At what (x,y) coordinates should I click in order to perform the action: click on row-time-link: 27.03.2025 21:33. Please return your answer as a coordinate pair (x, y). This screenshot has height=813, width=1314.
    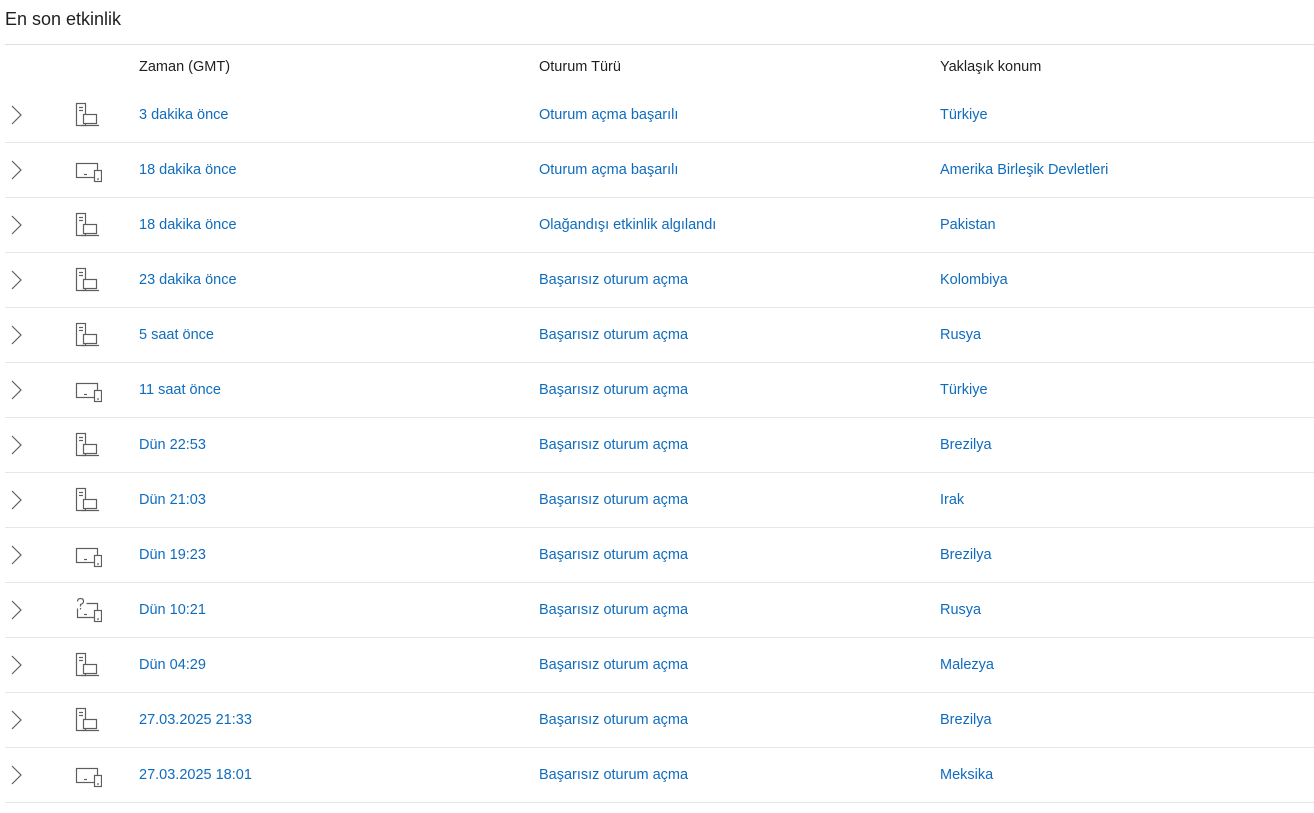
    Looking at the image, I should click on (195, 720).